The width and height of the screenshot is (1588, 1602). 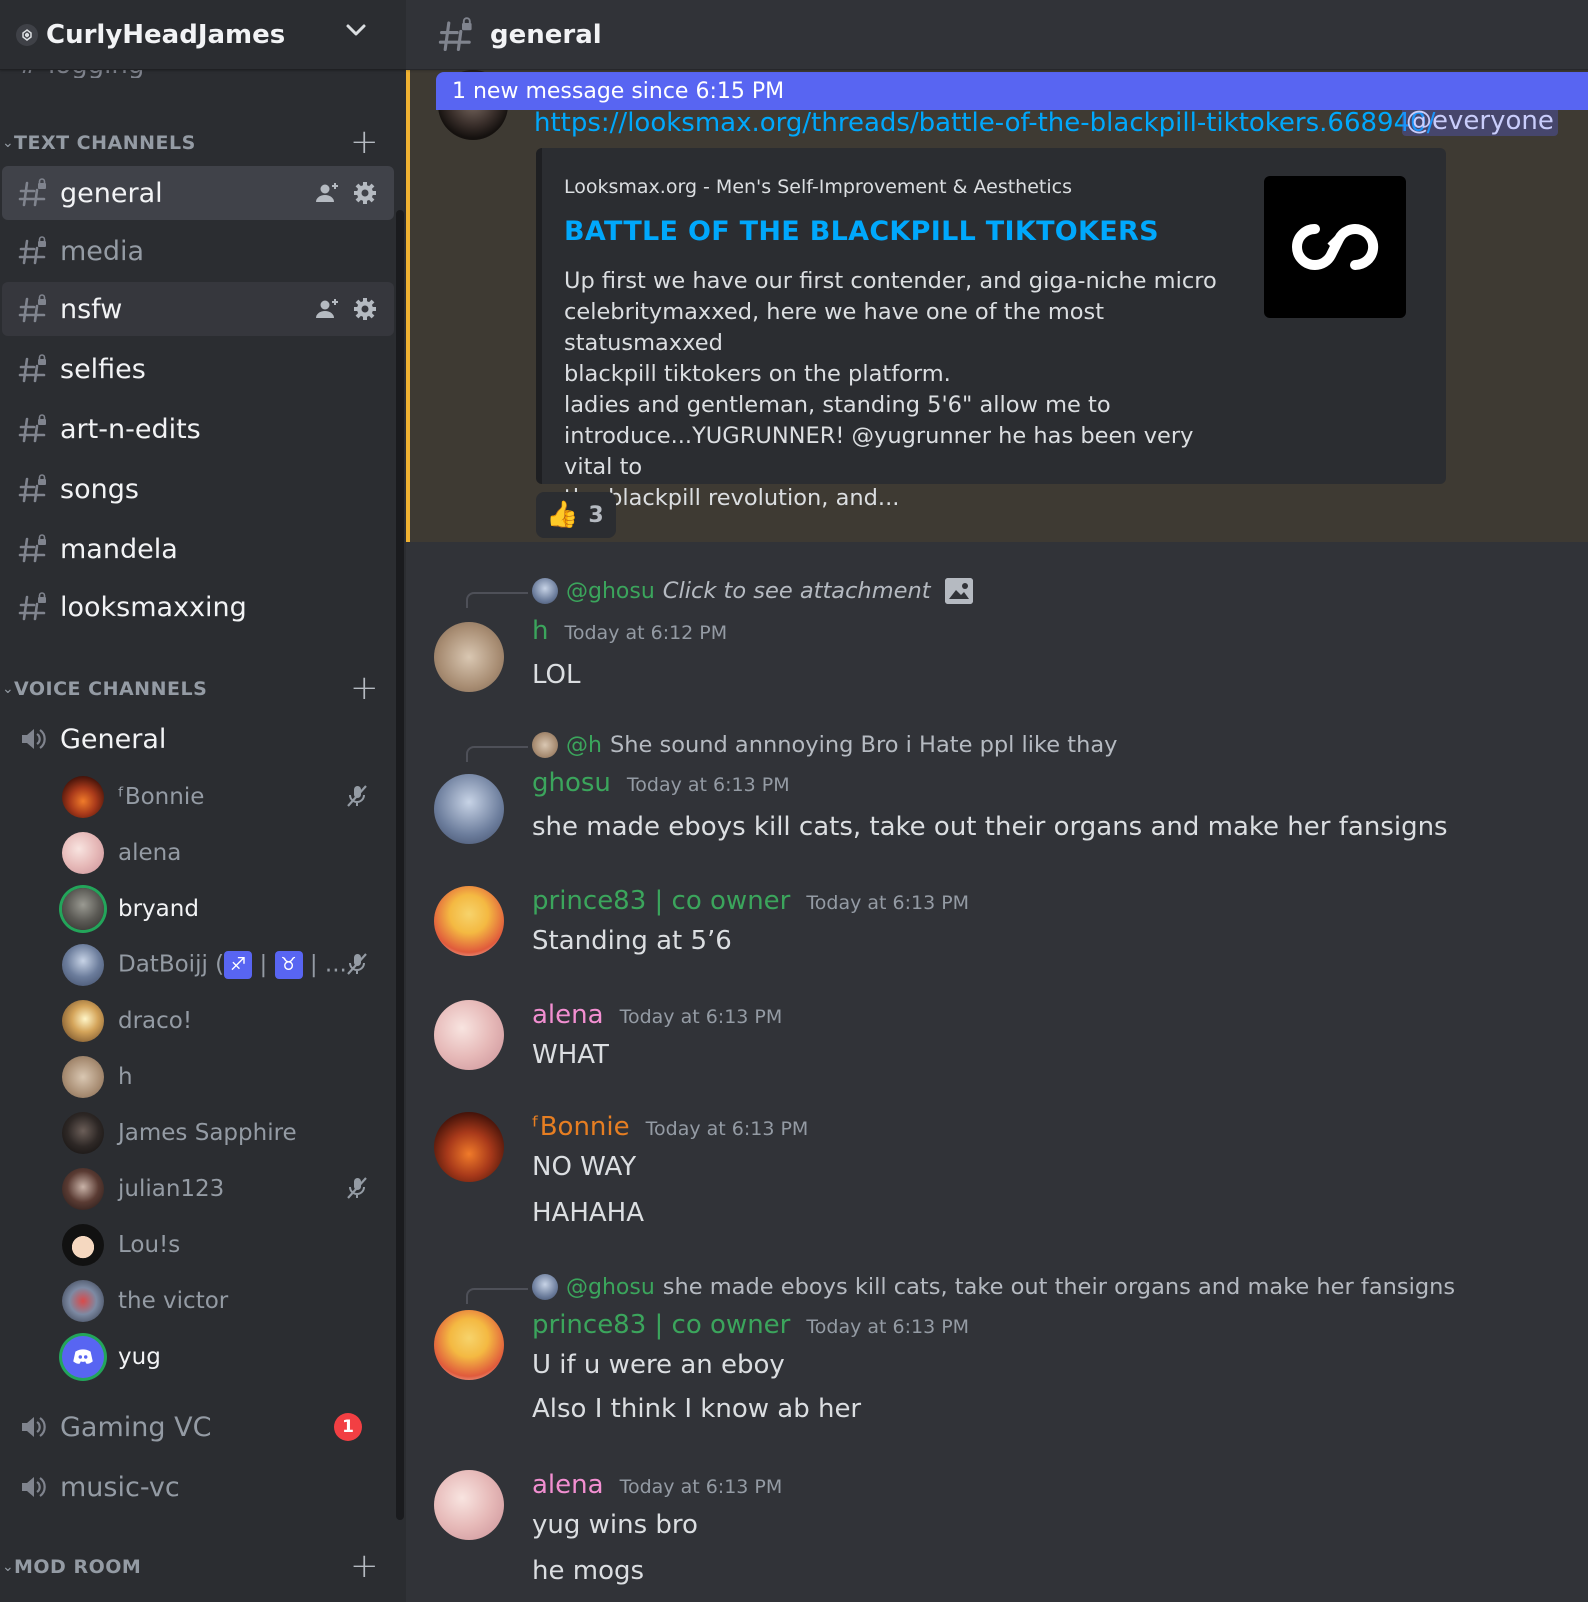 What do you see at coordinates (198, 549) in the screenshot?
I see `channel-mandela: mandela` at bounding box center [198, 549].